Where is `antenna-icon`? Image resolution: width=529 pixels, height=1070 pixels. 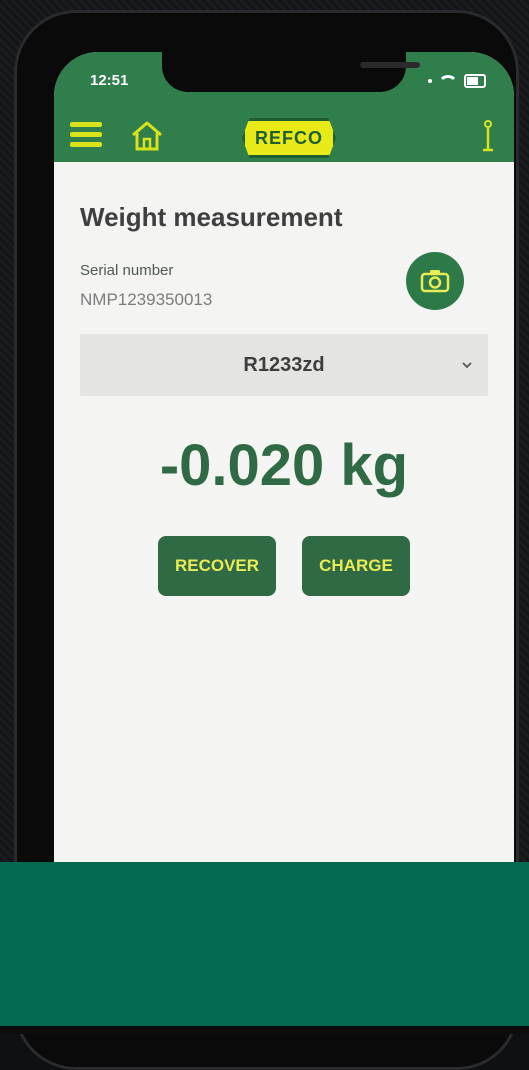
antenna-icon is located at coordinates (488, 135).